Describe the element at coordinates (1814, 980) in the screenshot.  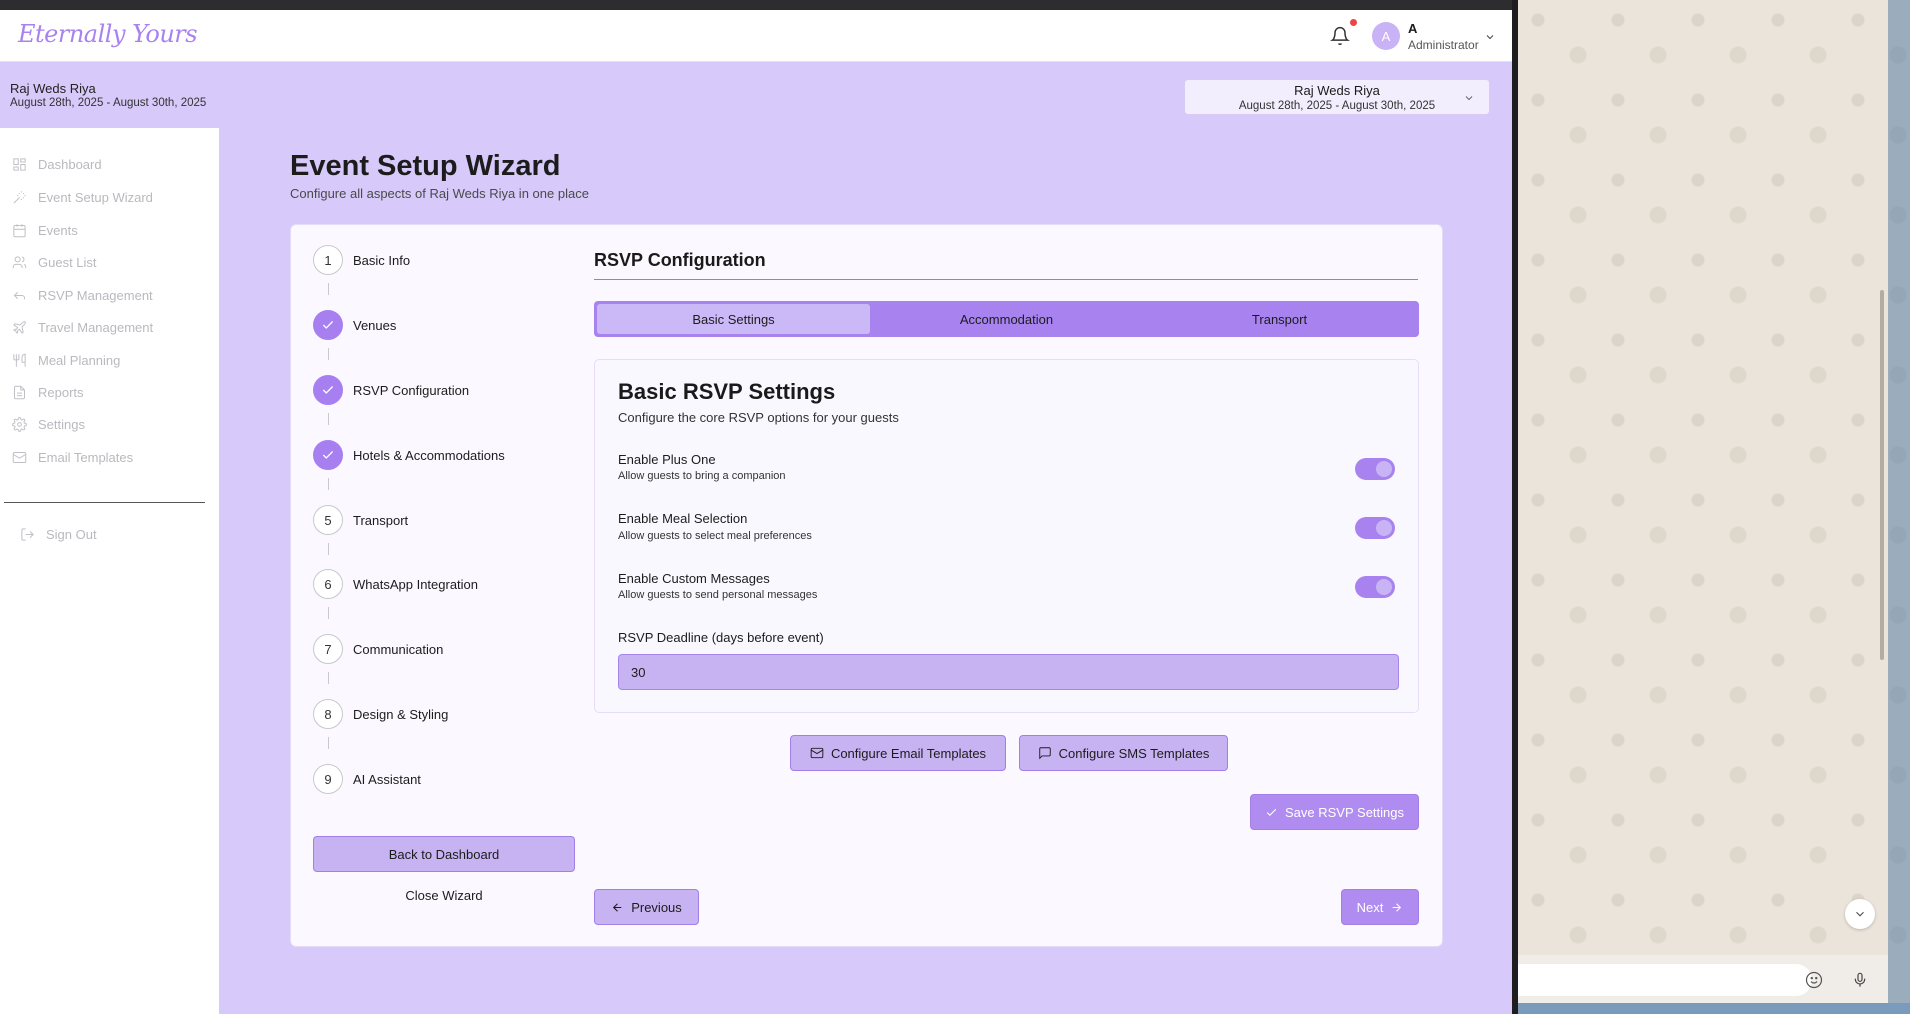
I see `emoji-icon` at that location.